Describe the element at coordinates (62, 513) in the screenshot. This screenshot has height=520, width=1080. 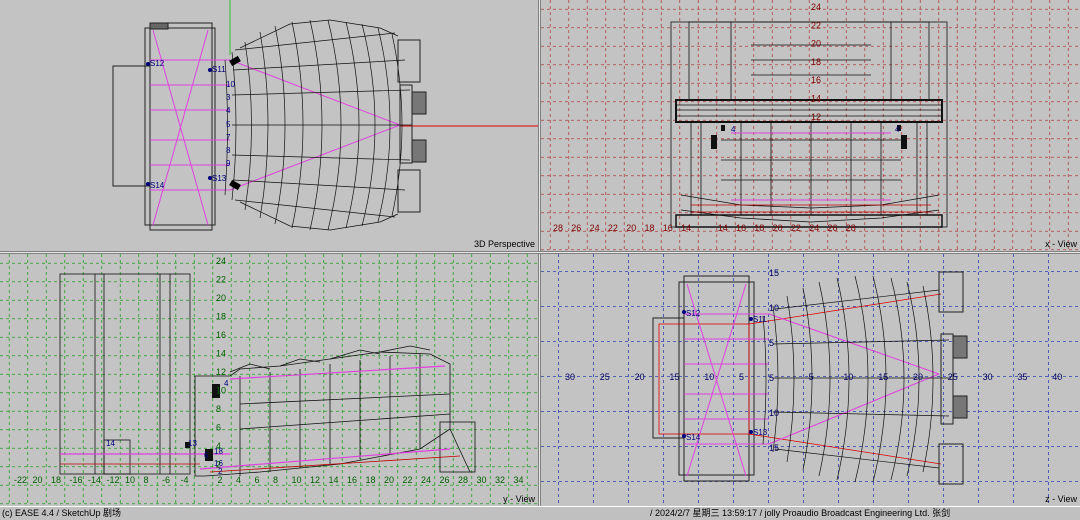
I see `status-app-info: (c) EASE 4.4 / SketchUp 剧场` at that location.